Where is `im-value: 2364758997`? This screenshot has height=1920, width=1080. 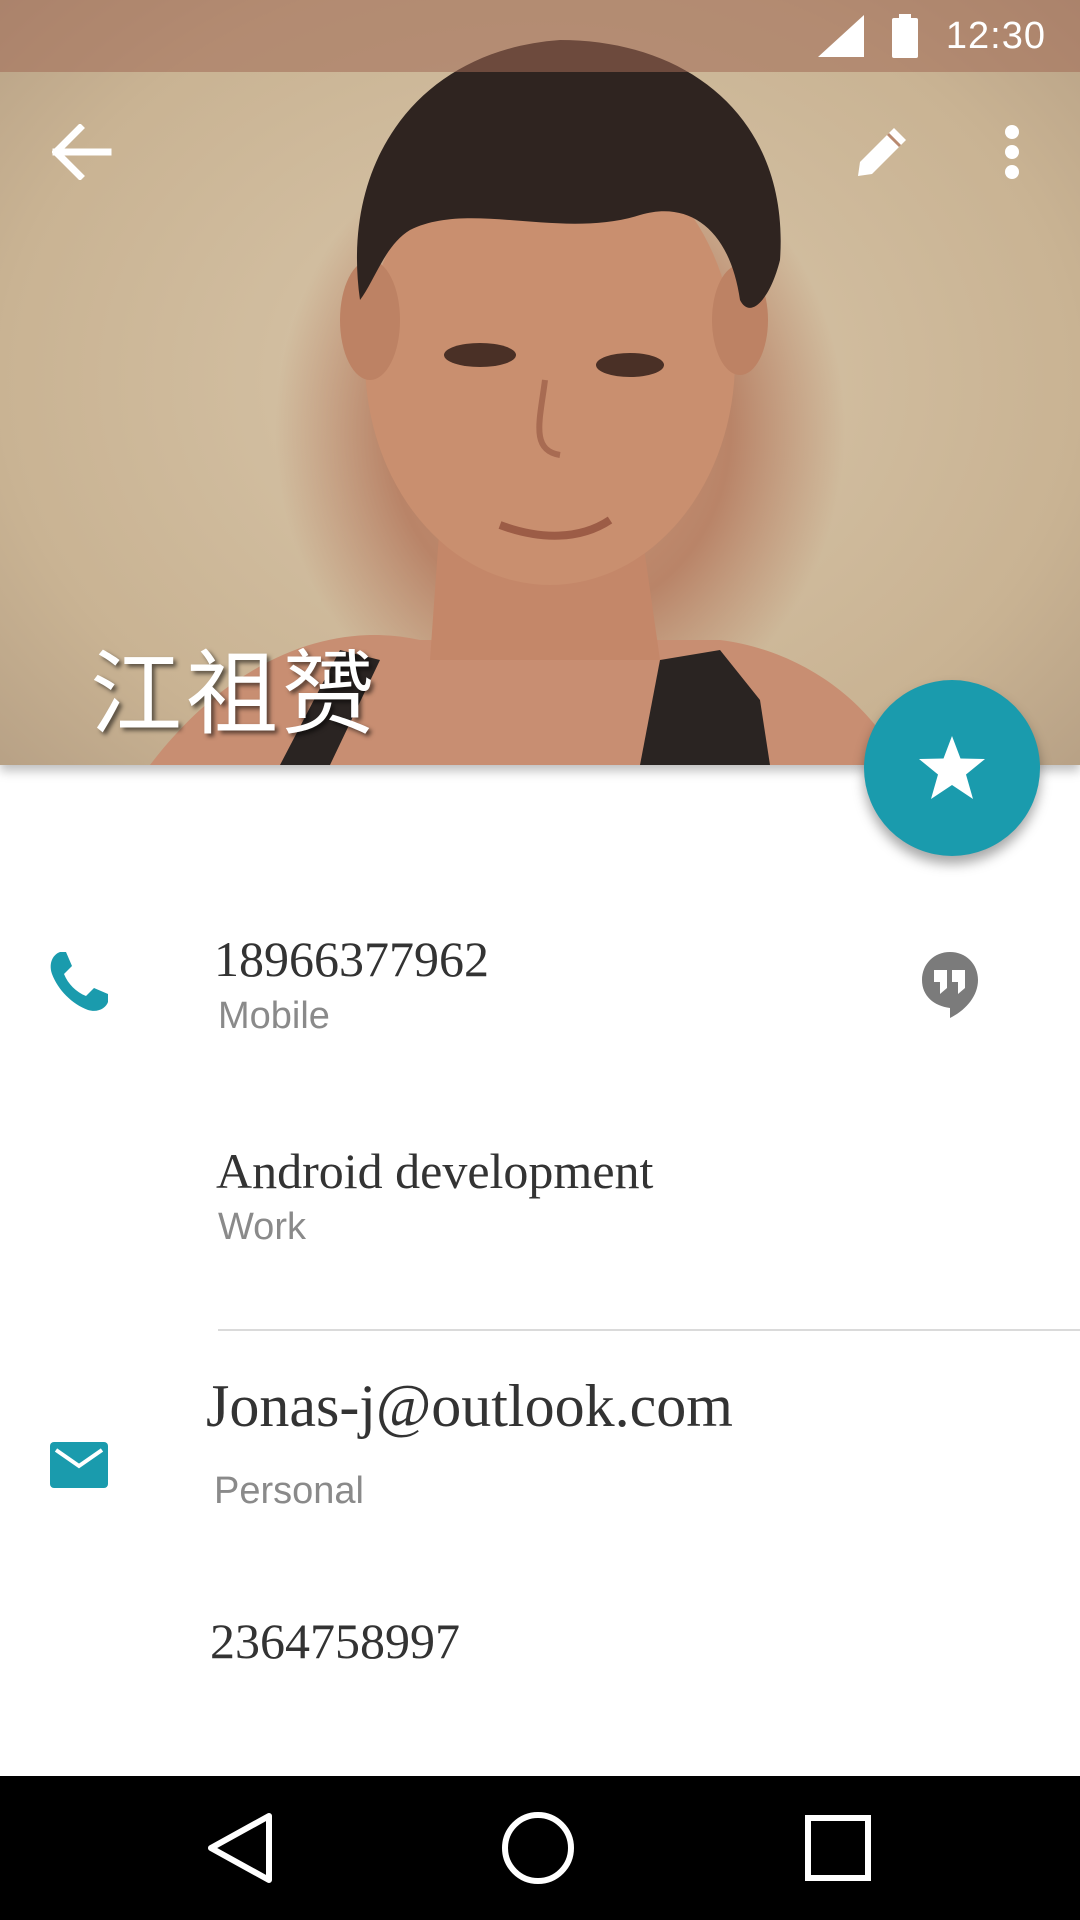 im-value: 2364758997 is located at coordinates (335, 1641).